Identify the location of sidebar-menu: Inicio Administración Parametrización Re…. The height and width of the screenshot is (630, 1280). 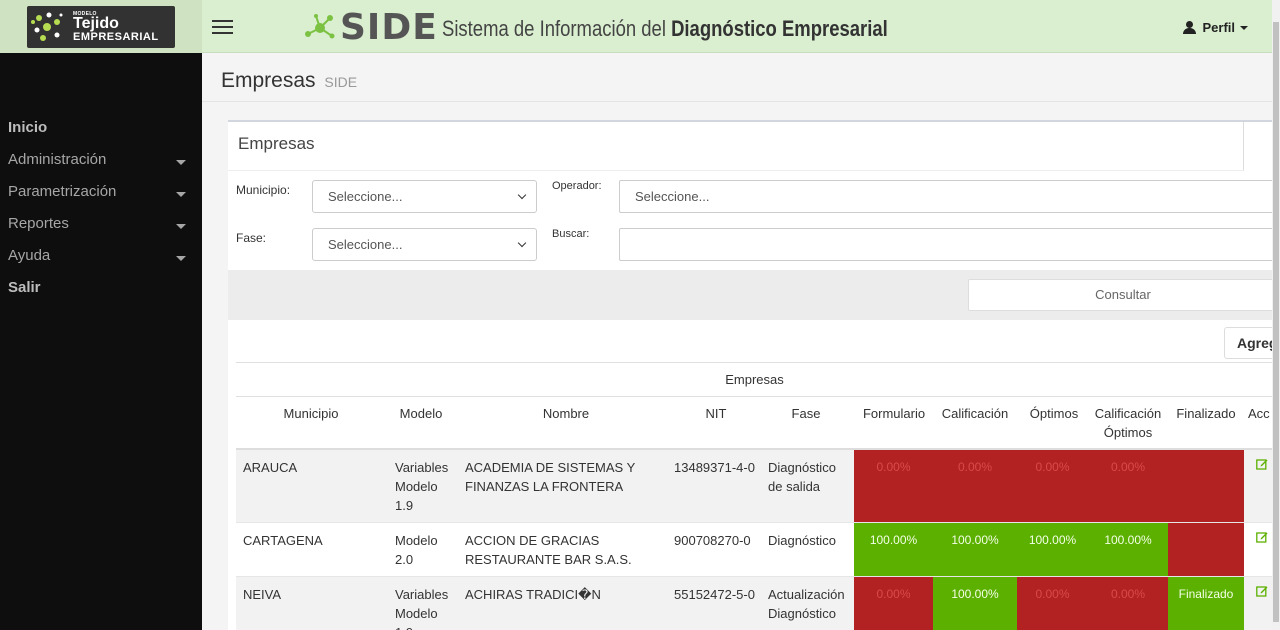
(101, 212).